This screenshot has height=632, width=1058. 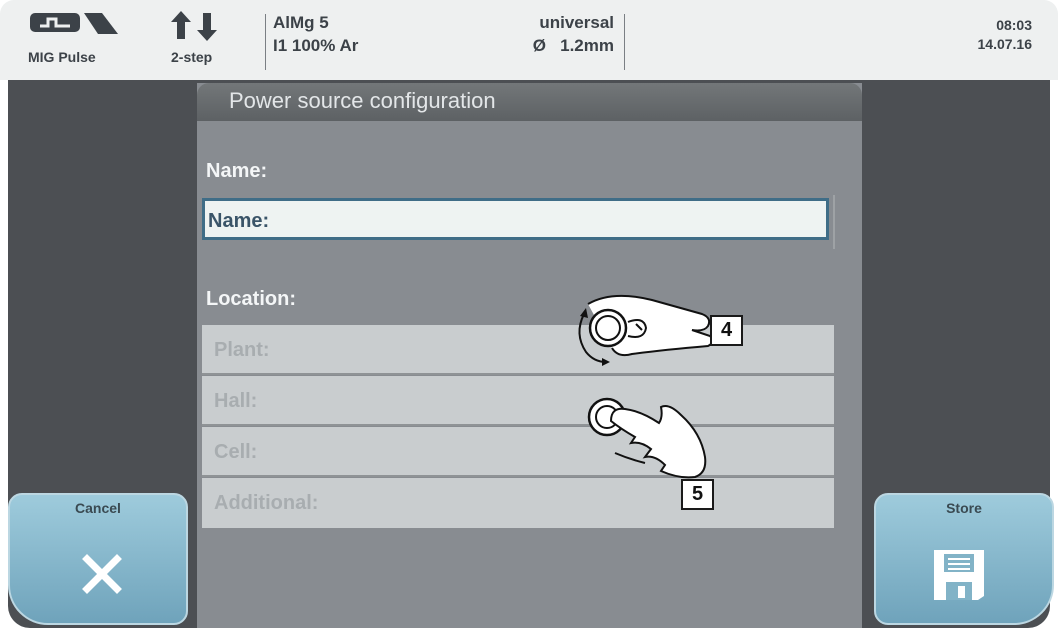 What do you see at coordinates (98, 508) in the screenshot?
I see `cancel-button-label: Cancel` at bounding box center [98, 508].